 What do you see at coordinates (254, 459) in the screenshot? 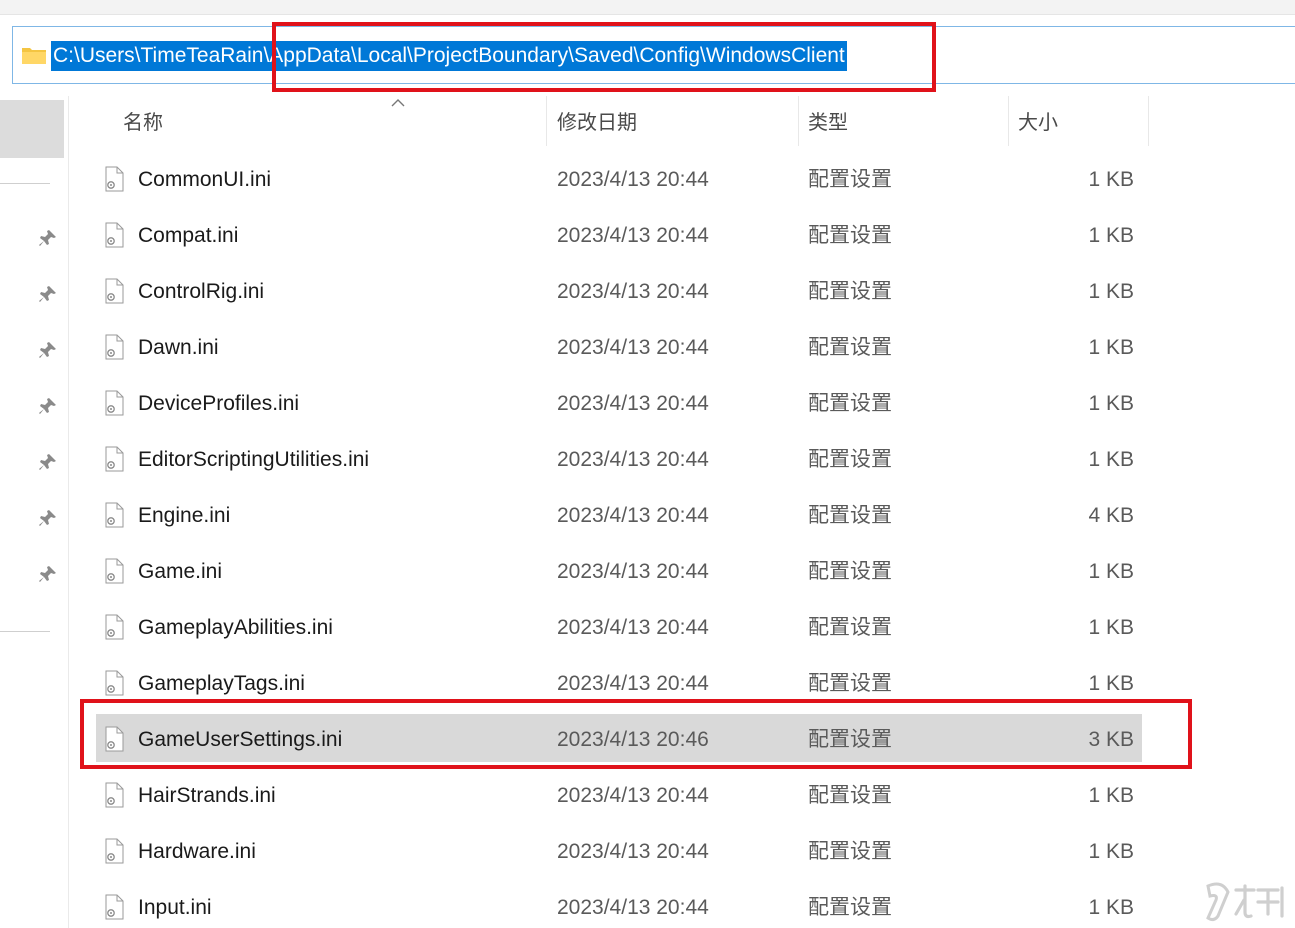
I see `file-name: EditorScriptingUtilities.ini` at bounding box center [254, 459].